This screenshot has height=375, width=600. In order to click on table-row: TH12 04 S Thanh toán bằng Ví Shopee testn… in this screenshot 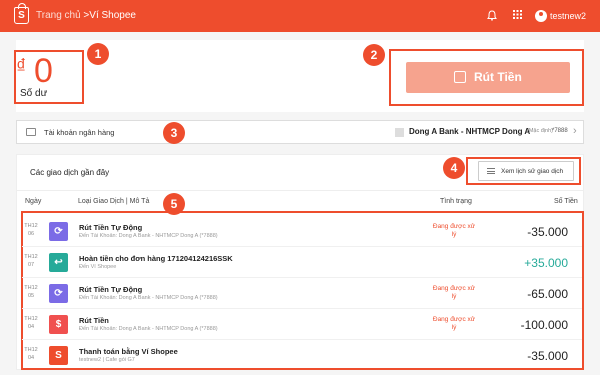, I will do `click(302, 355)`.